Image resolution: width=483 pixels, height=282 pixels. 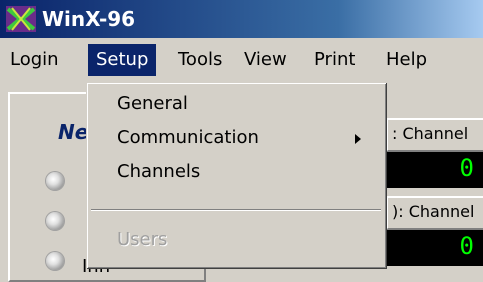 I want to click on menu-separator, so click(x=236, y=210).